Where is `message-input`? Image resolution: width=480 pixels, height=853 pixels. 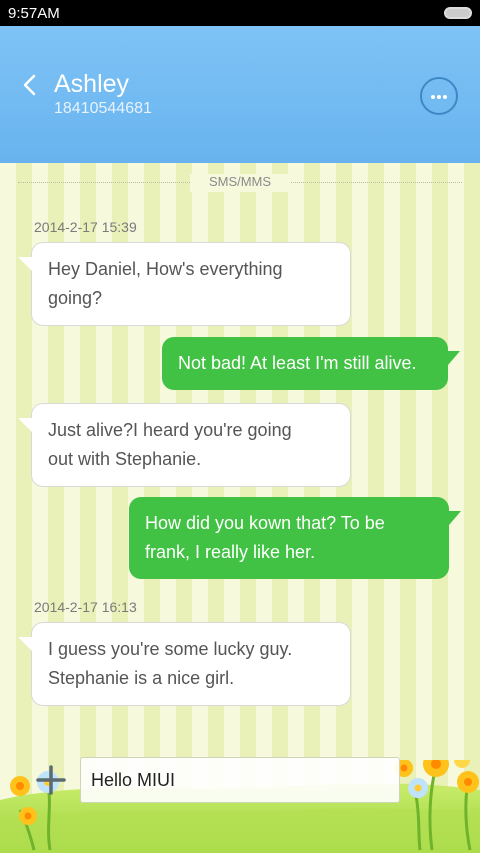
message-input is located at coordinates (240, 780).